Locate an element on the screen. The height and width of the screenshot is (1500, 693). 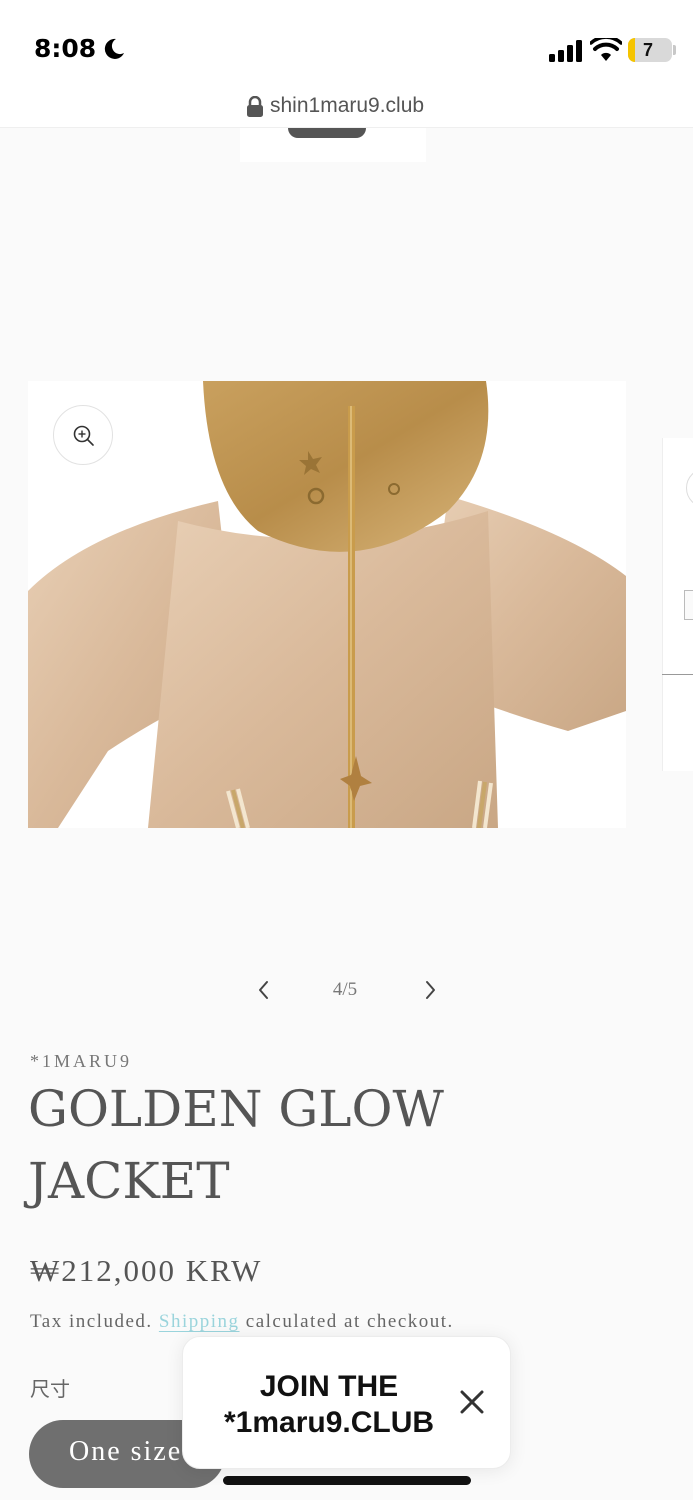
next-media-divider is located at coordinates (677, 674).